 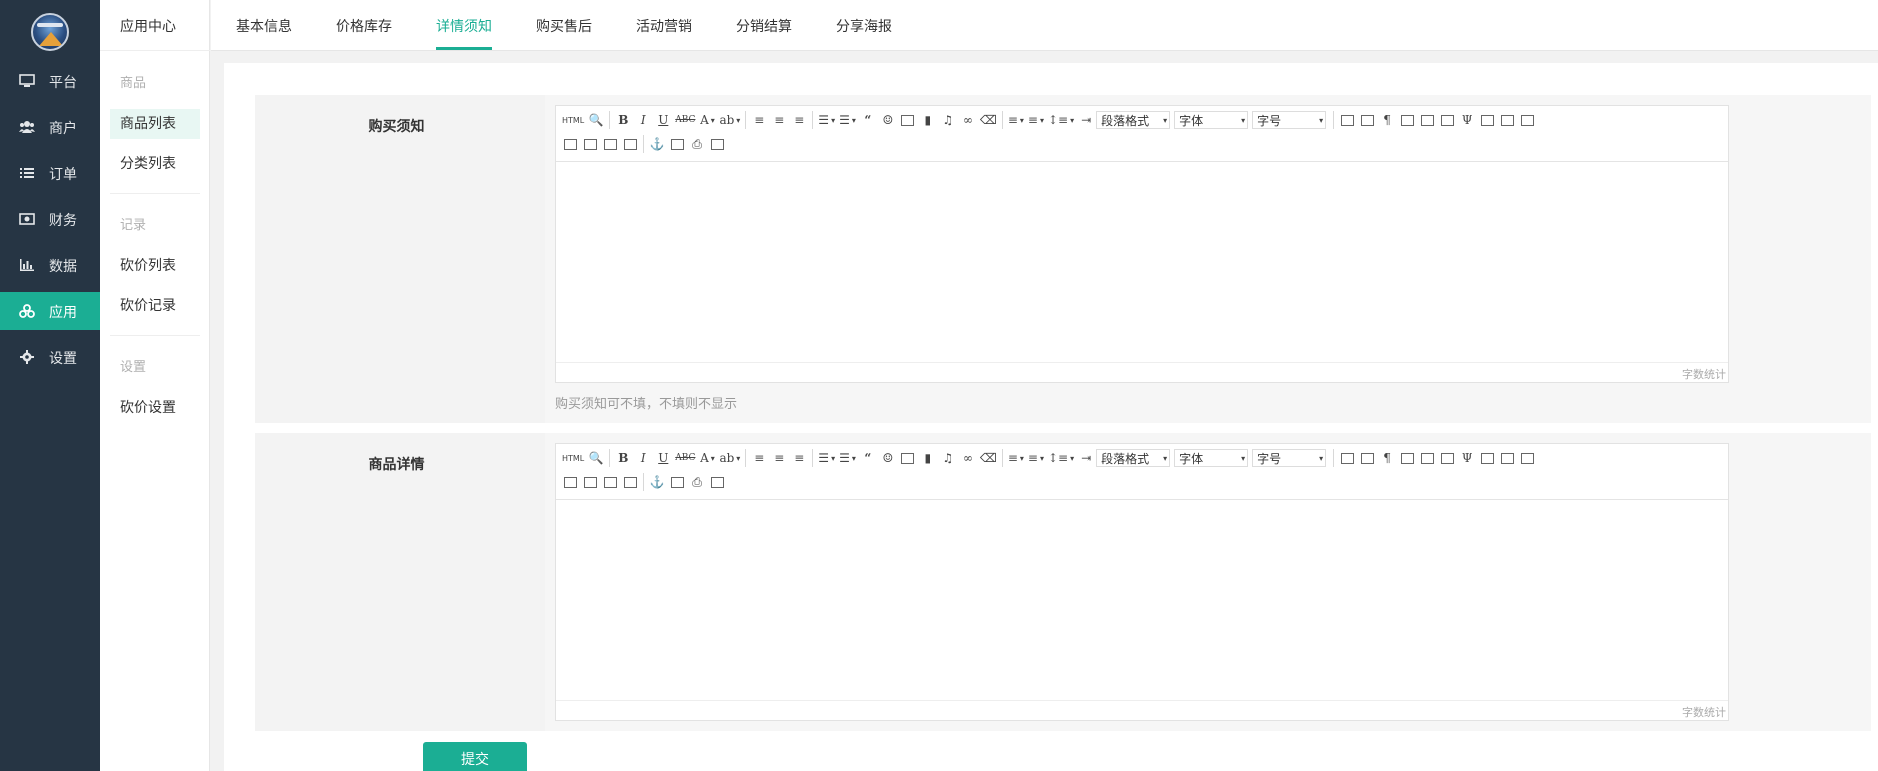 I want to click on tab-purchase-aftersale: 购买售后, so click(x=564, y=26).